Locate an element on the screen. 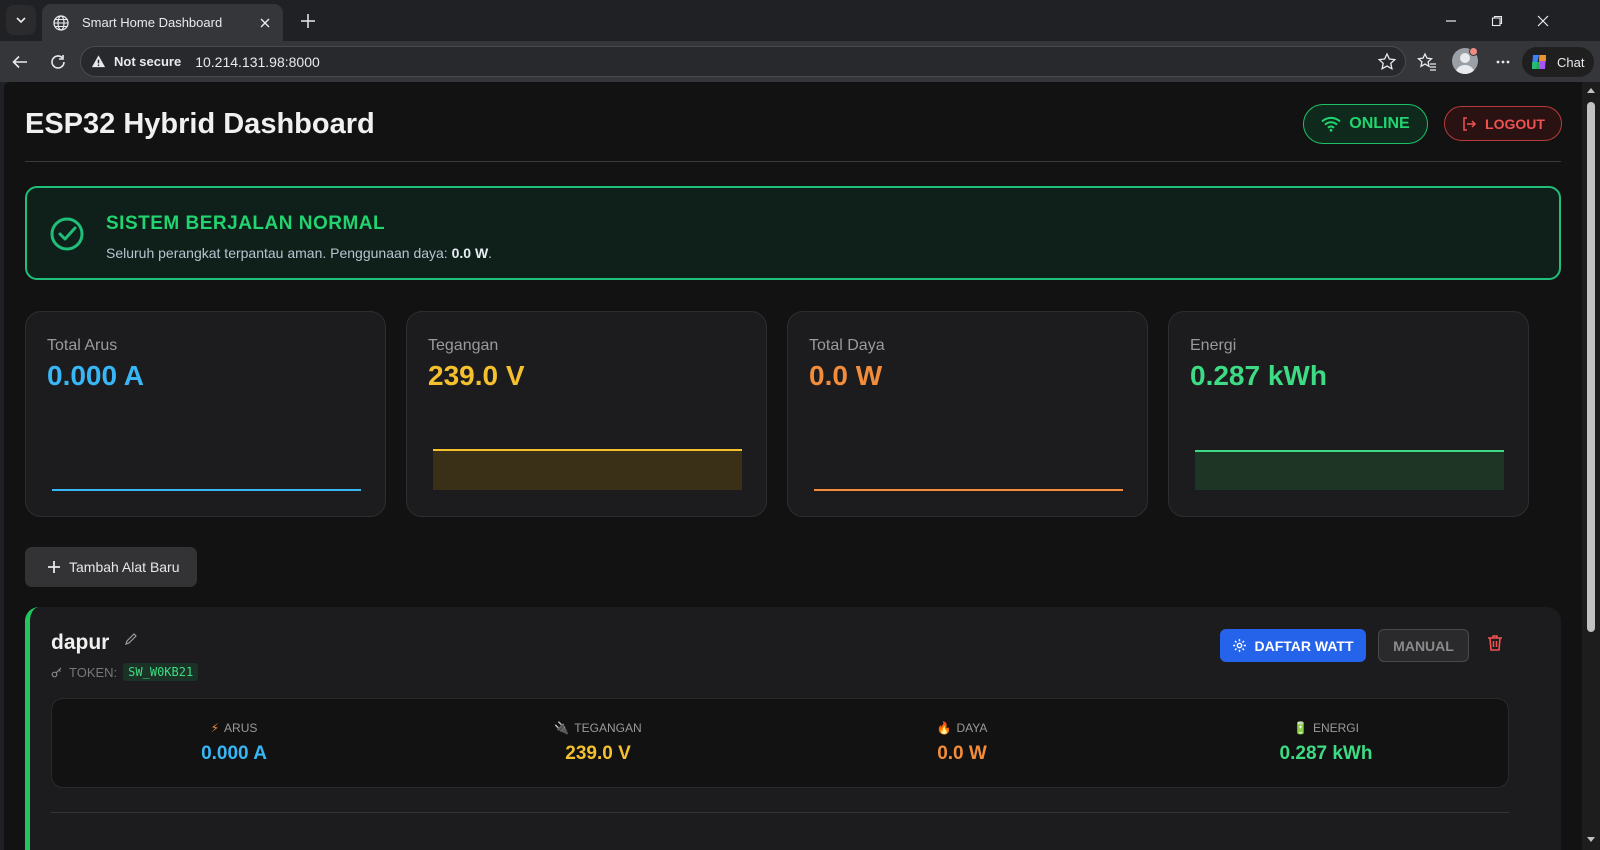 The image size is (1600, 850). arrow-left-icon is located at coordinates (19, 62).